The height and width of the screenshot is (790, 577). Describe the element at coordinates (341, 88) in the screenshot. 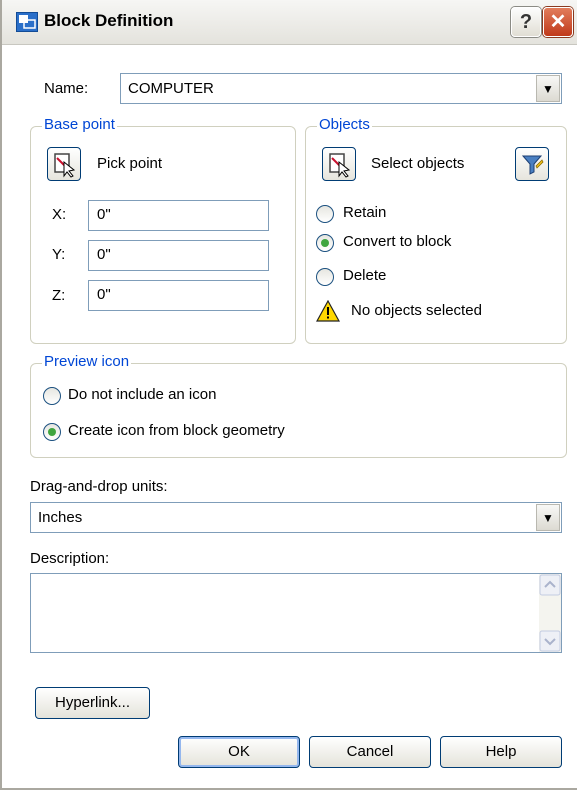

I see `name-combobox: COMPUTER ▼` at that location.